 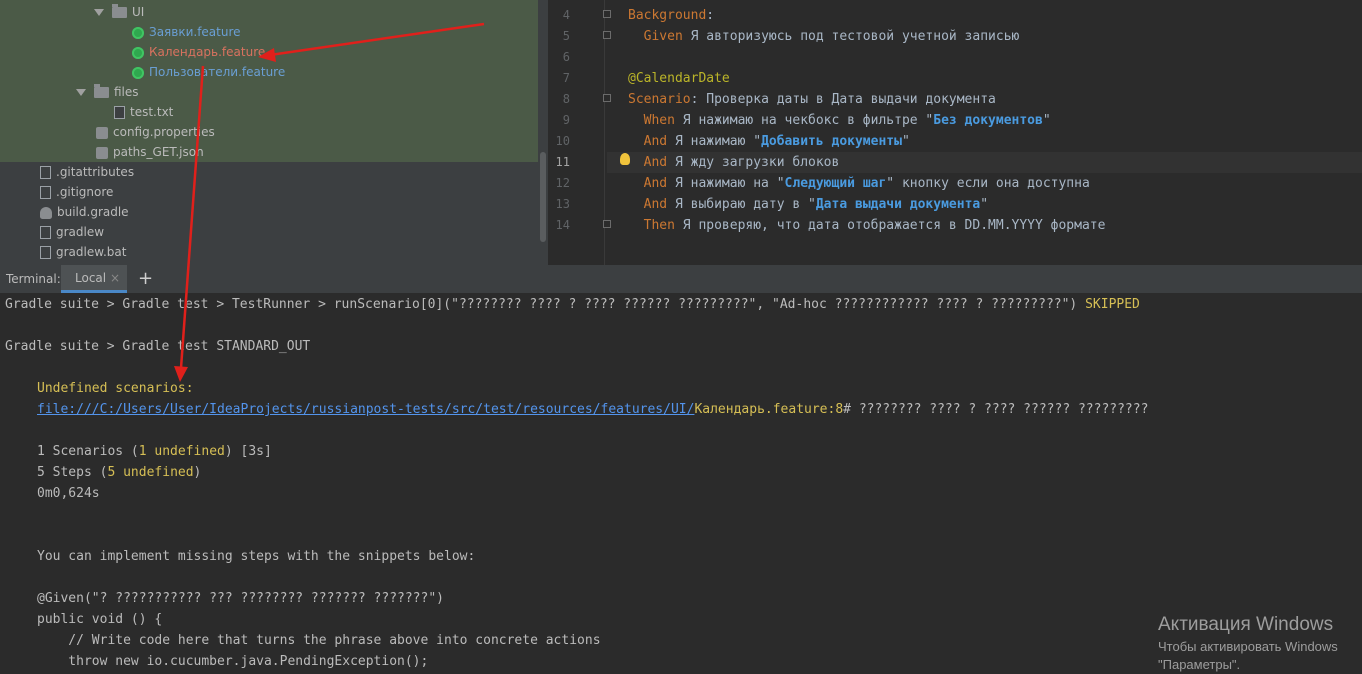 What do you see at coordinates (100, 619) in the screenshot?
I see `terminal-line: public void () {` at bounding box center [100, 619].